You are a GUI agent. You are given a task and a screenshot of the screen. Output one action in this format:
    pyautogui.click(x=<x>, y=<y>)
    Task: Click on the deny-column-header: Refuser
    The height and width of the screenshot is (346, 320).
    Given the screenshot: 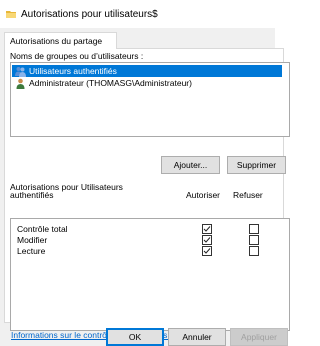 What is the action you would take?
    pyautogui.click(x=248, y=195)
    